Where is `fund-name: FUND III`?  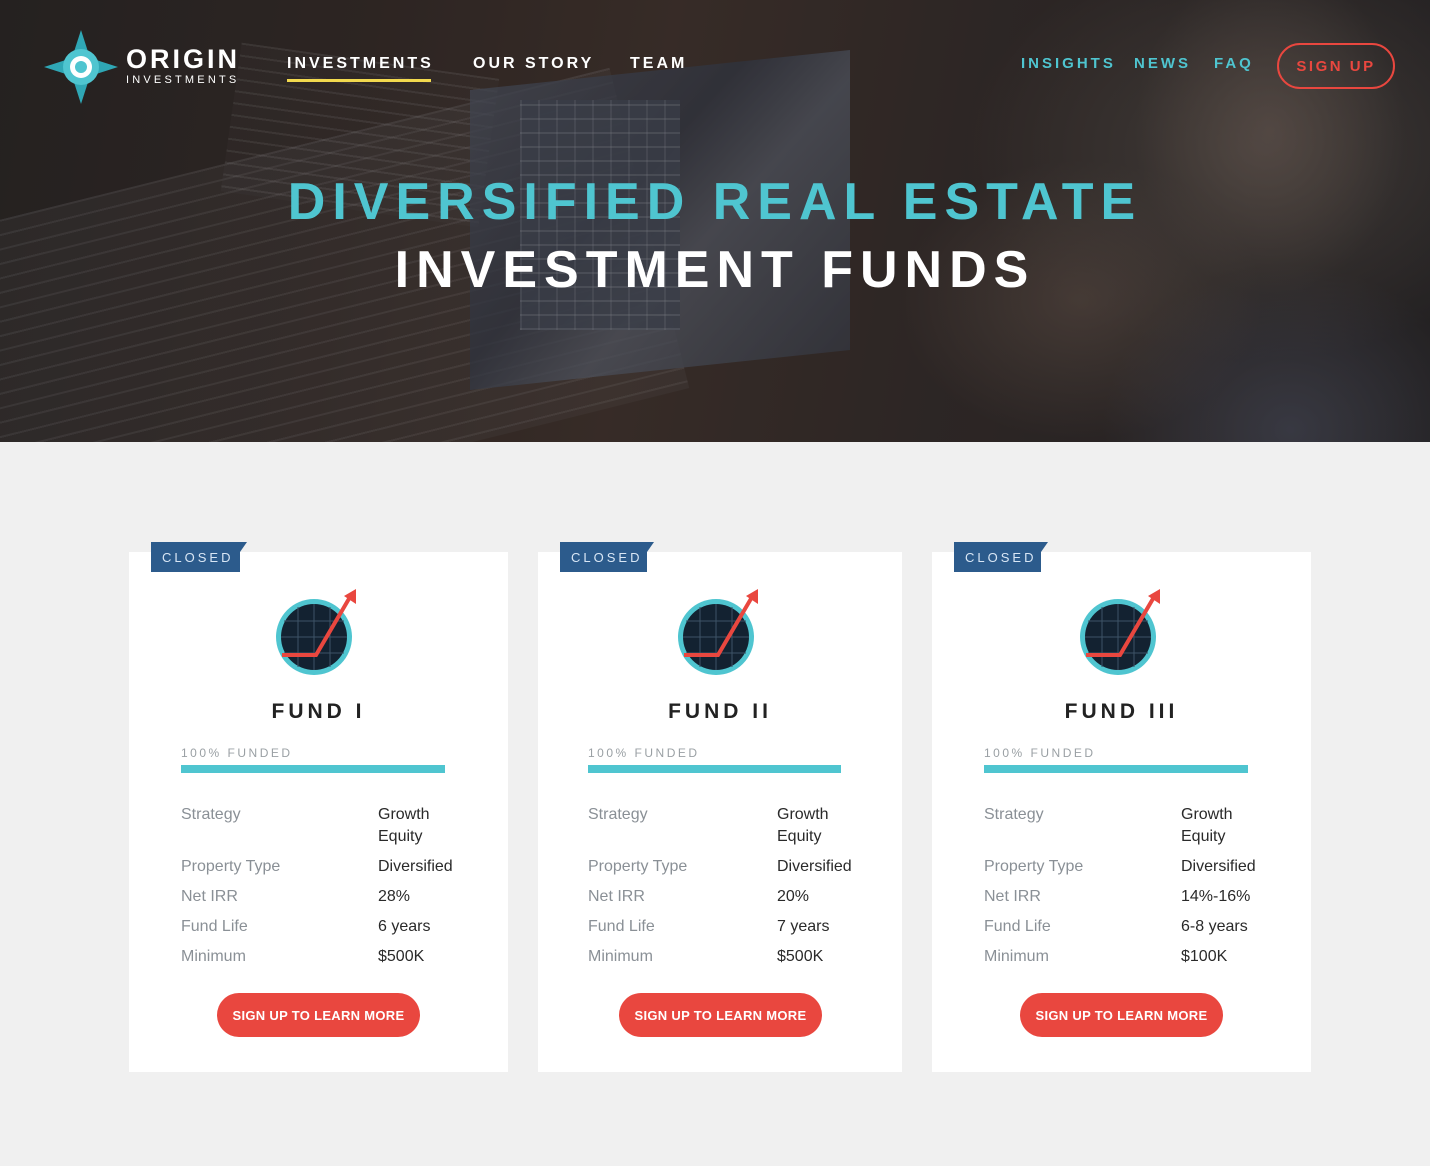 fund-name: FUND III is located at coordinates (1121, 711).